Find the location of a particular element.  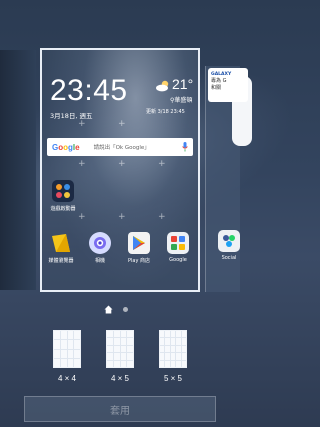

galaxy-card: GALAXY 專為 G 和關 is located at coordinates (228, 85).